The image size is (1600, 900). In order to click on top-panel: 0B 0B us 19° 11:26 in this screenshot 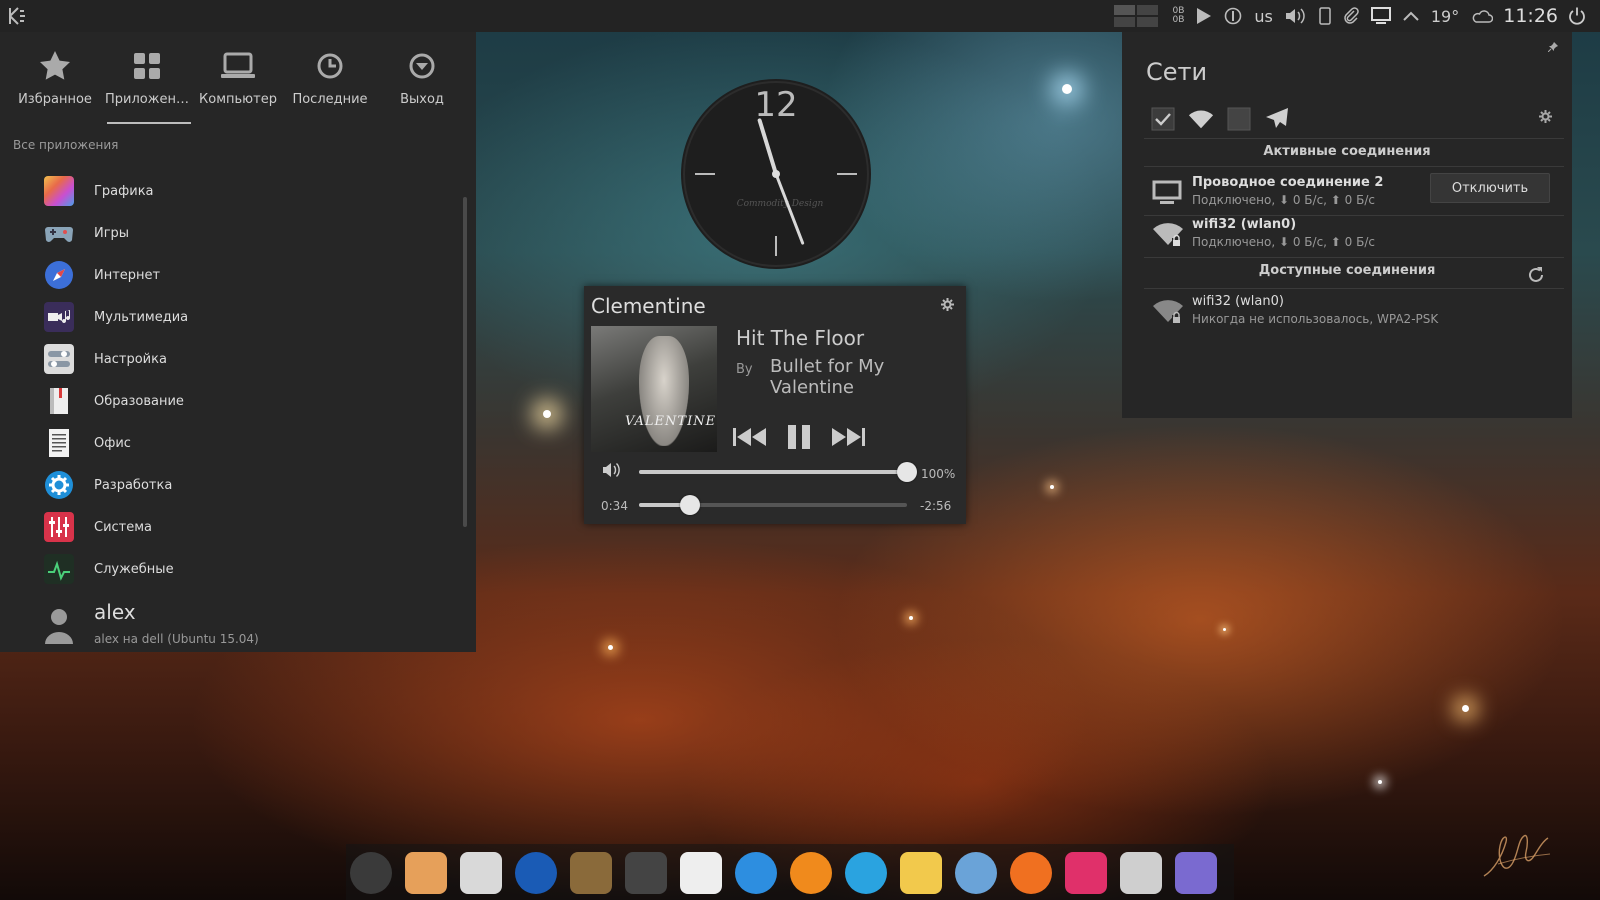, I will do `click(800, 16)`.